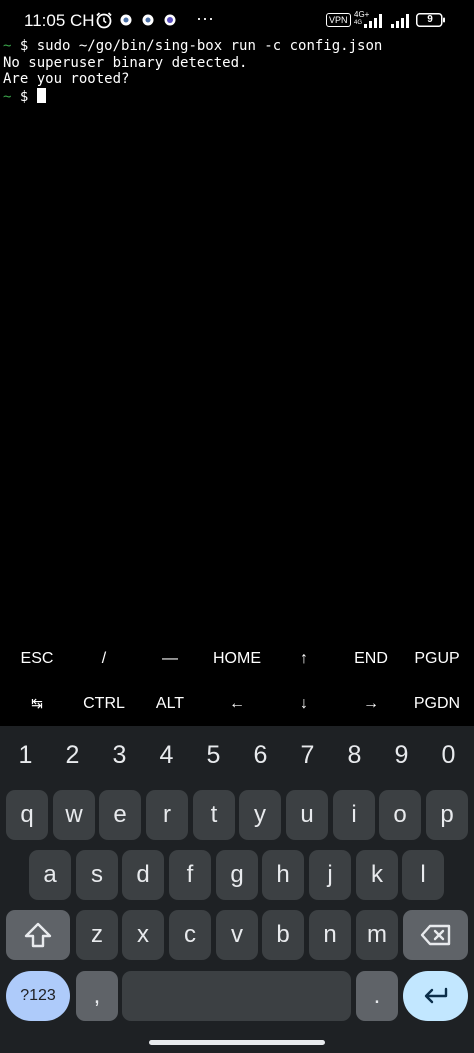 The height and width of the screenshot is (1053, 474). What do you see at coordinates (37, 703) in the screenshot?
I see `tab-key: ↹` at bounding box center [37, 703].